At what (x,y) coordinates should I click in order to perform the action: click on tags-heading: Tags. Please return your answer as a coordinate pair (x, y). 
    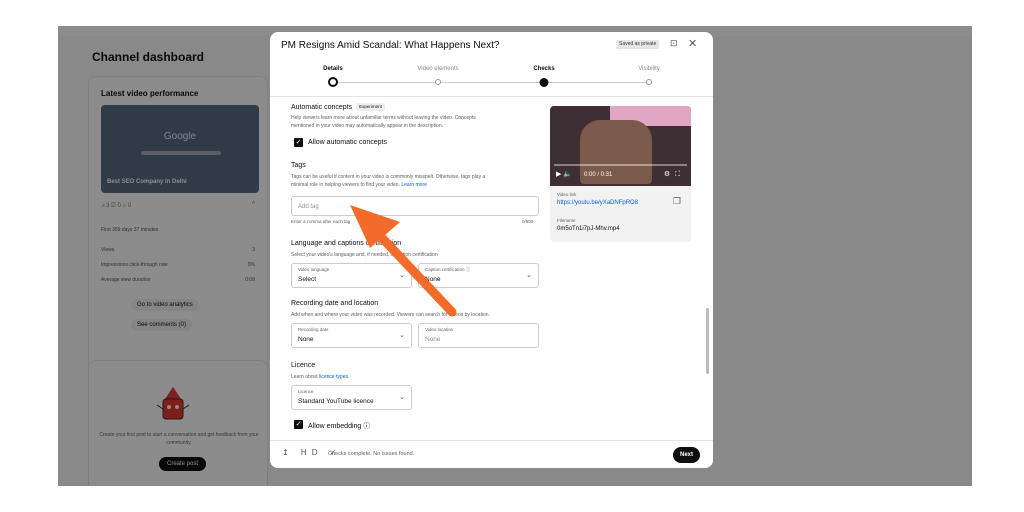
    Looking at the image, I should click on (298, 165).